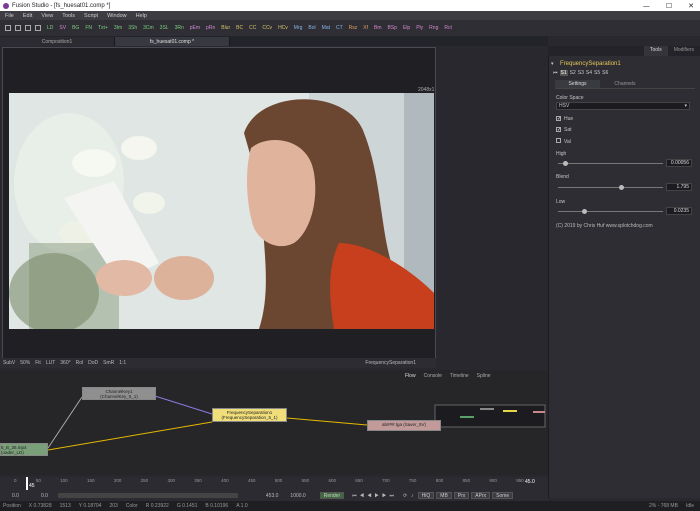  What do you see at coordinates (57, 41) in the screenshot?
I see `tab-composition1: Composition1` at bounding box center [57, 41].